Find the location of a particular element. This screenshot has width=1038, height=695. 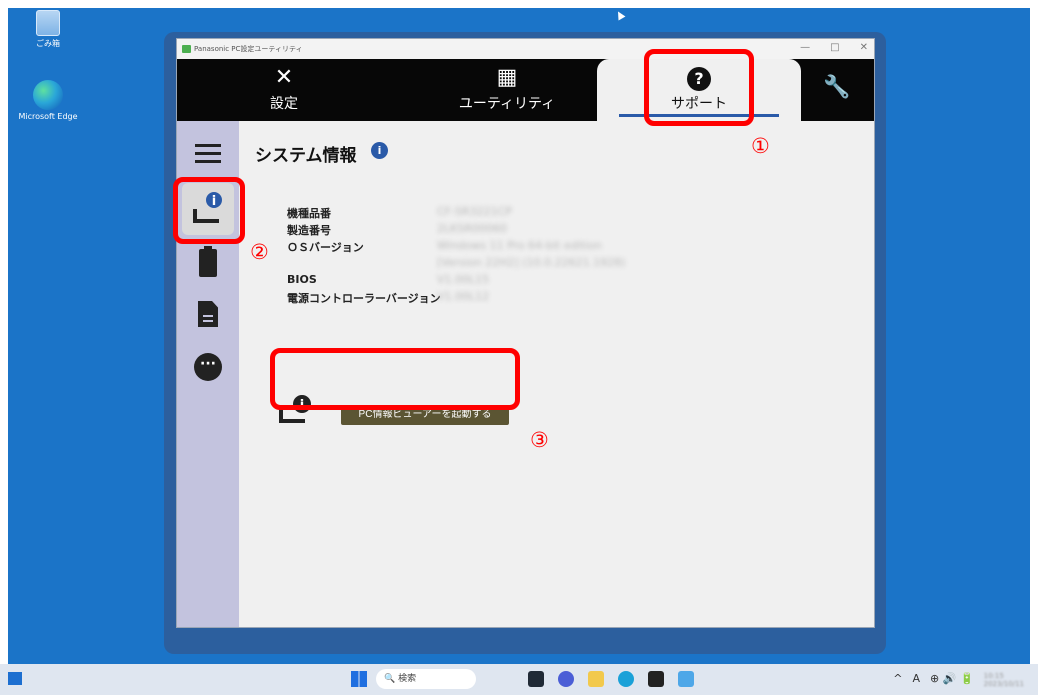

tools-icon: ✕ is located at coordinates (284, 77).